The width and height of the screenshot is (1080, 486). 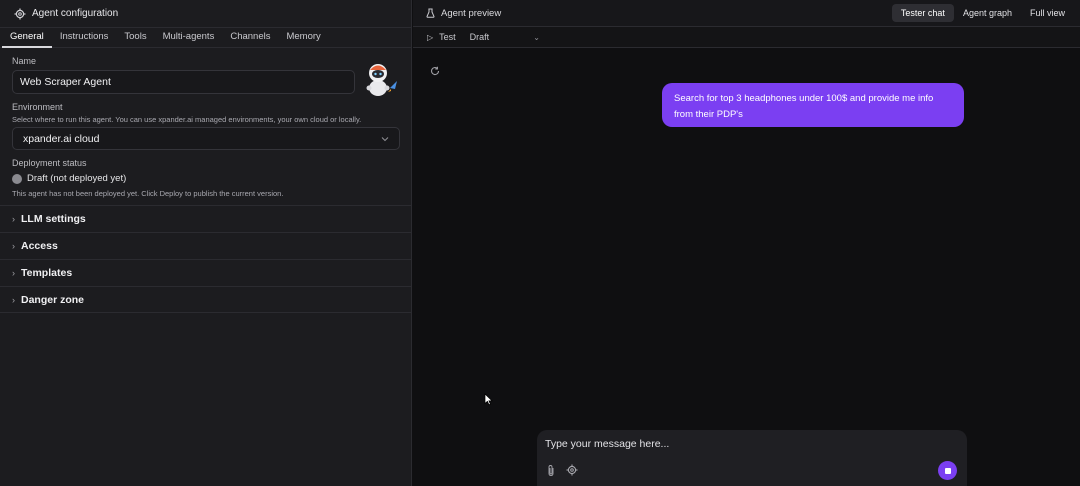 I want to click on preview-title-row: Agent preview, so click(x=463, y=13).